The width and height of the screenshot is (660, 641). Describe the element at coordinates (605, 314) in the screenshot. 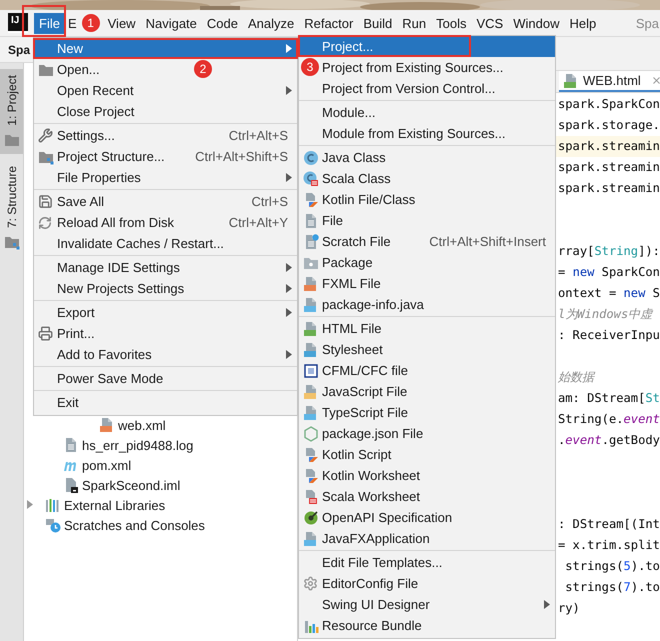

I see `code-line: l为Windows中虚` at that location.